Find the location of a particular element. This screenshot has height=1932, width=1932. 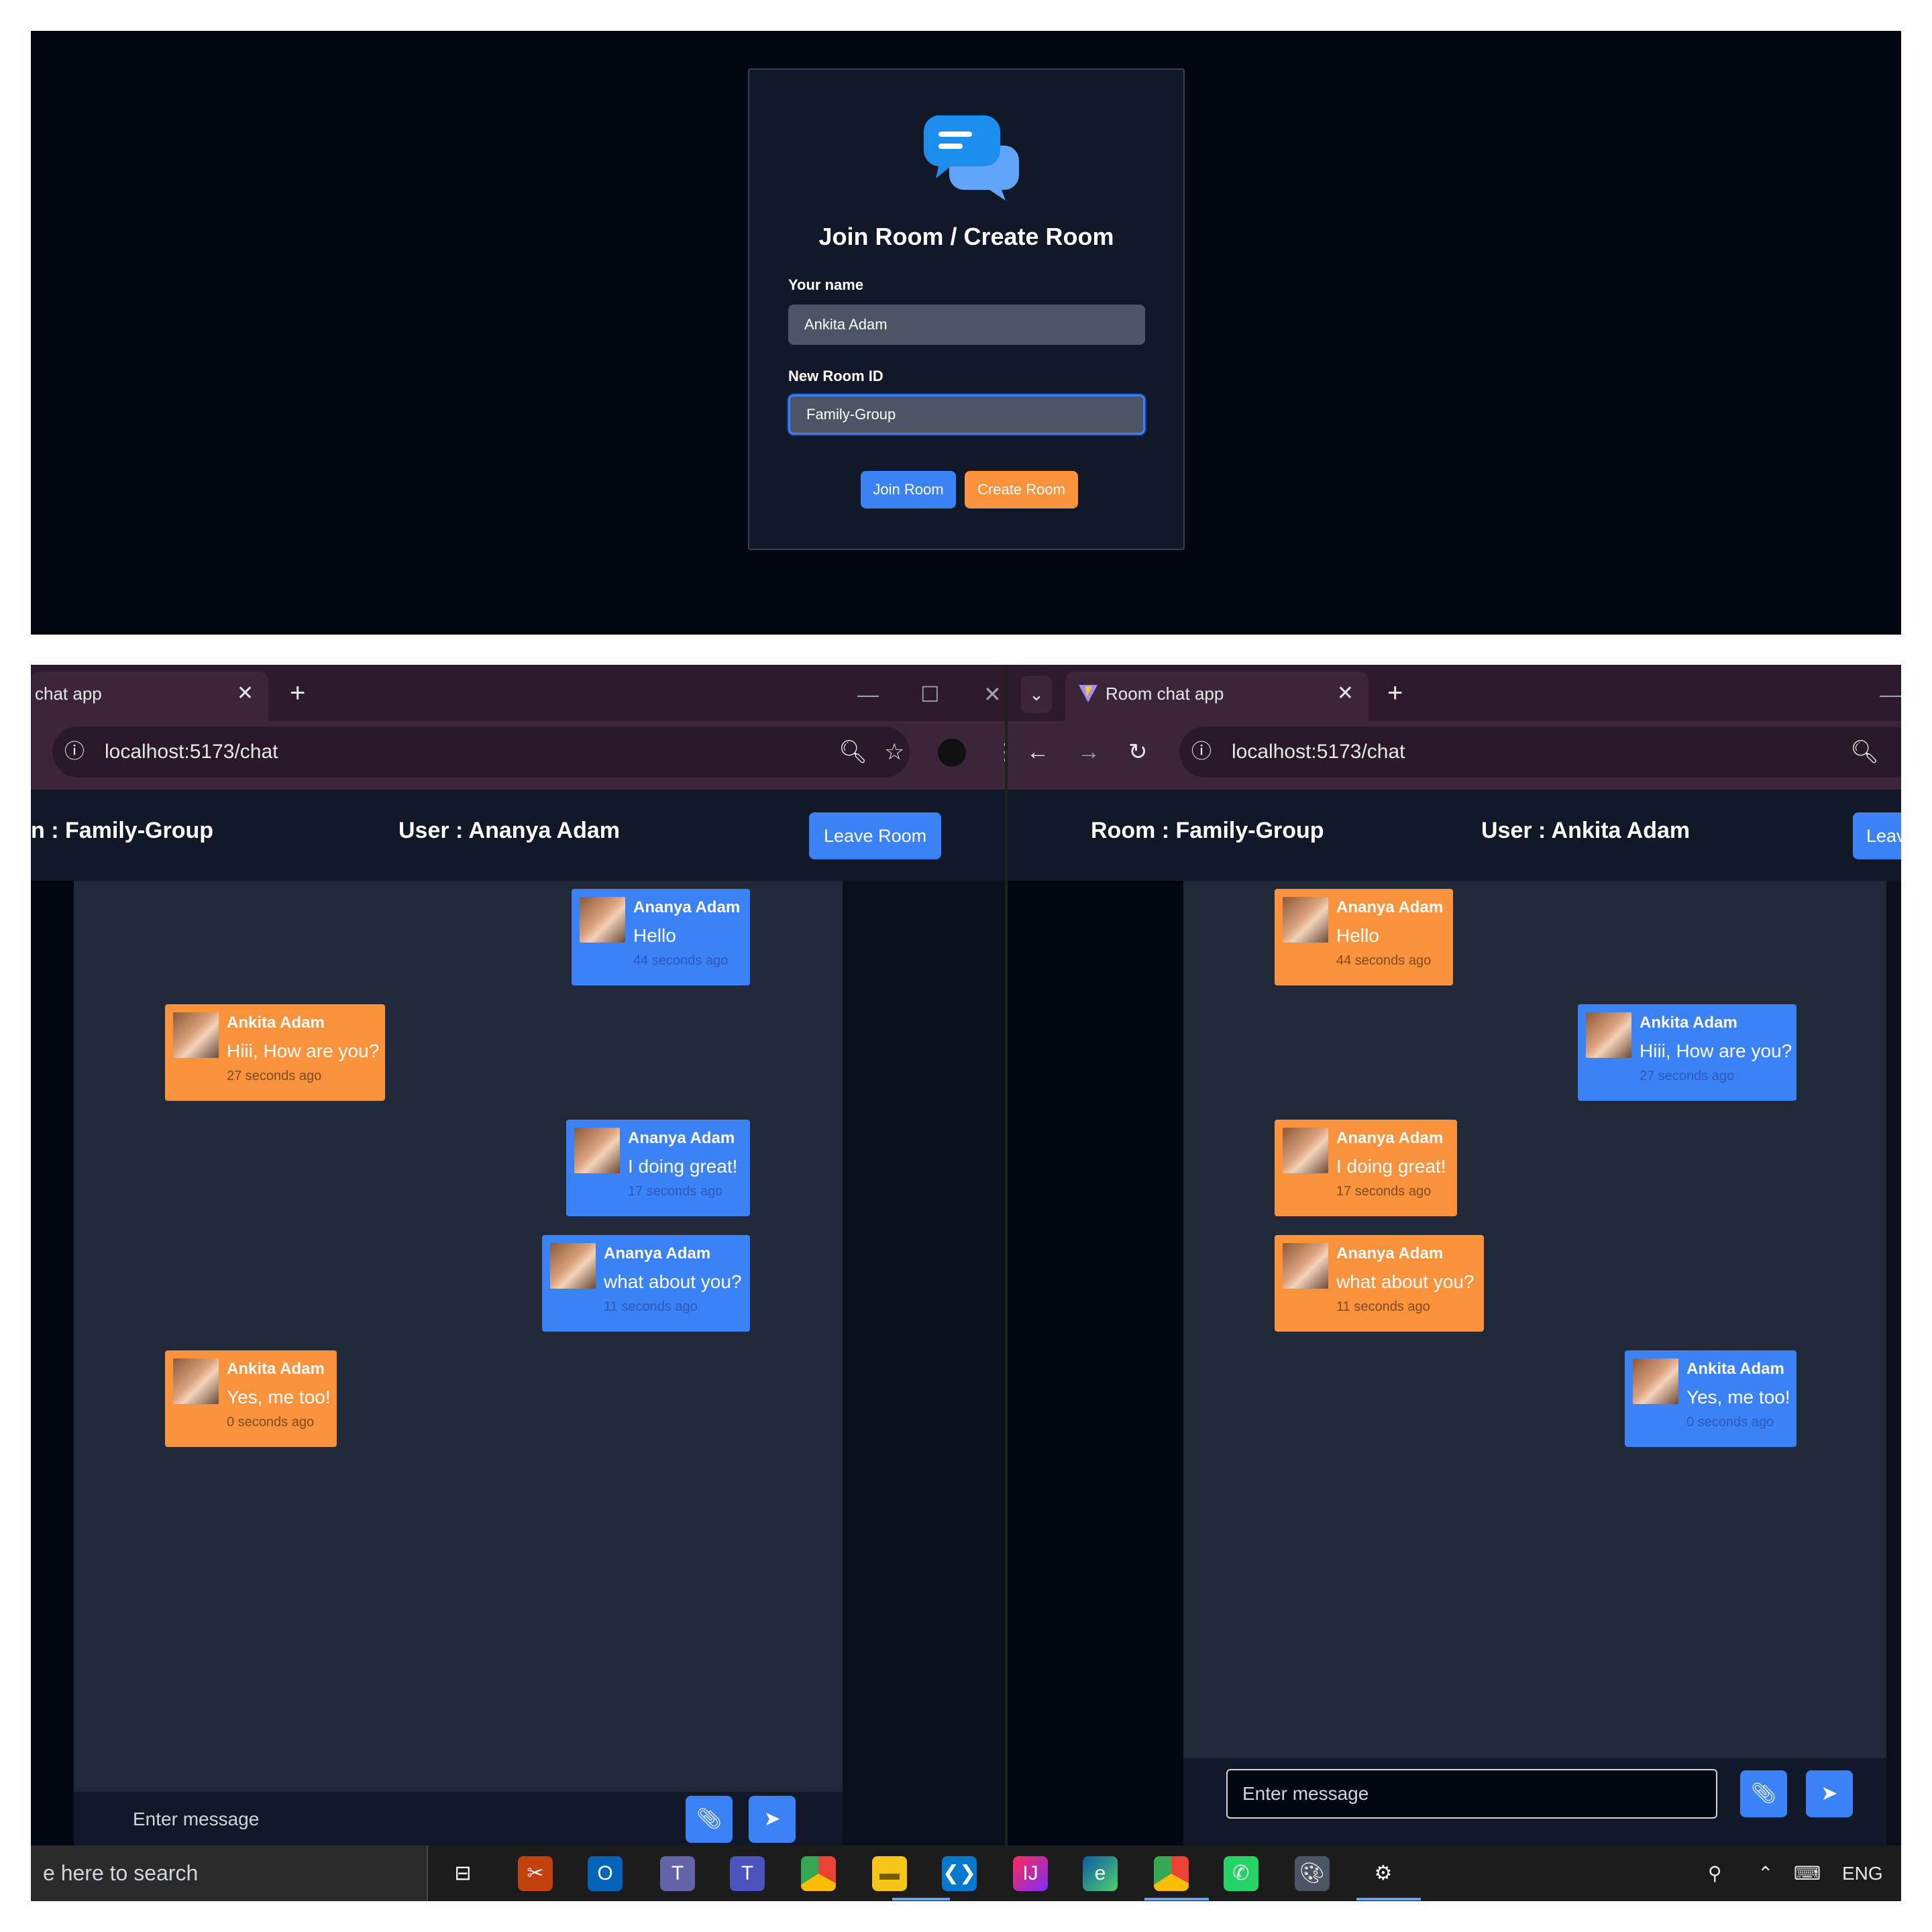

create-room-button: Create Room is located at coordinates (1021, 489).